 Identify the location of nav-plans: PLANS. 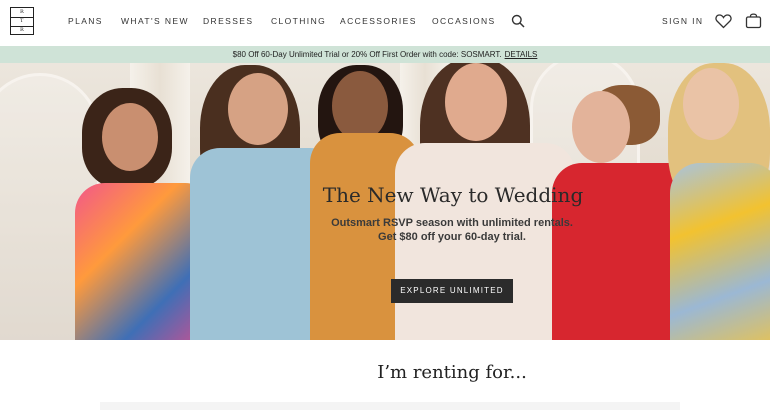
(85, 21).